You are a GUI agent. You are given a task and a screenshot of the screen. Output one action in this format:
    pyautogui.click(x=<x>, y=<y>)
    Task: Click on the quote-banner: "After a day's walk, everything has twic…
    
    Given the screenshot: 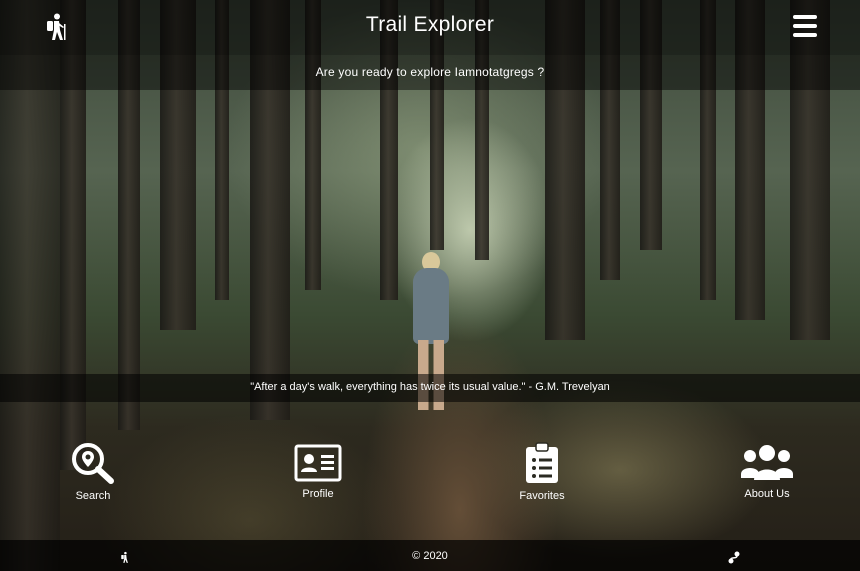 What is the action you would take?
    pyautogui.click(x=430, y=388)
    